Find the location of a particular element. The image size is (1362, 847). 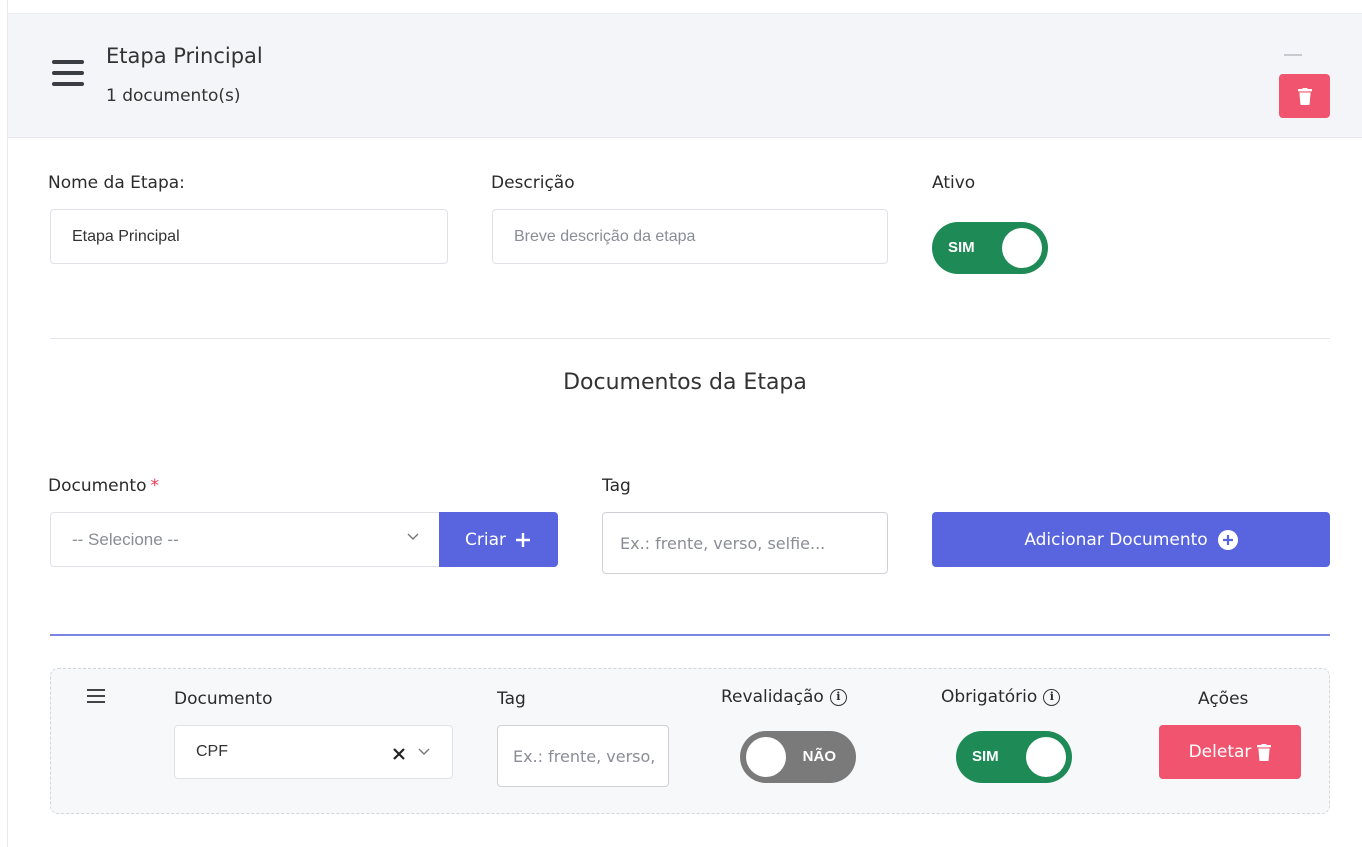

stage-name-input: Etapa Principal is located at coordinates (249, 236).